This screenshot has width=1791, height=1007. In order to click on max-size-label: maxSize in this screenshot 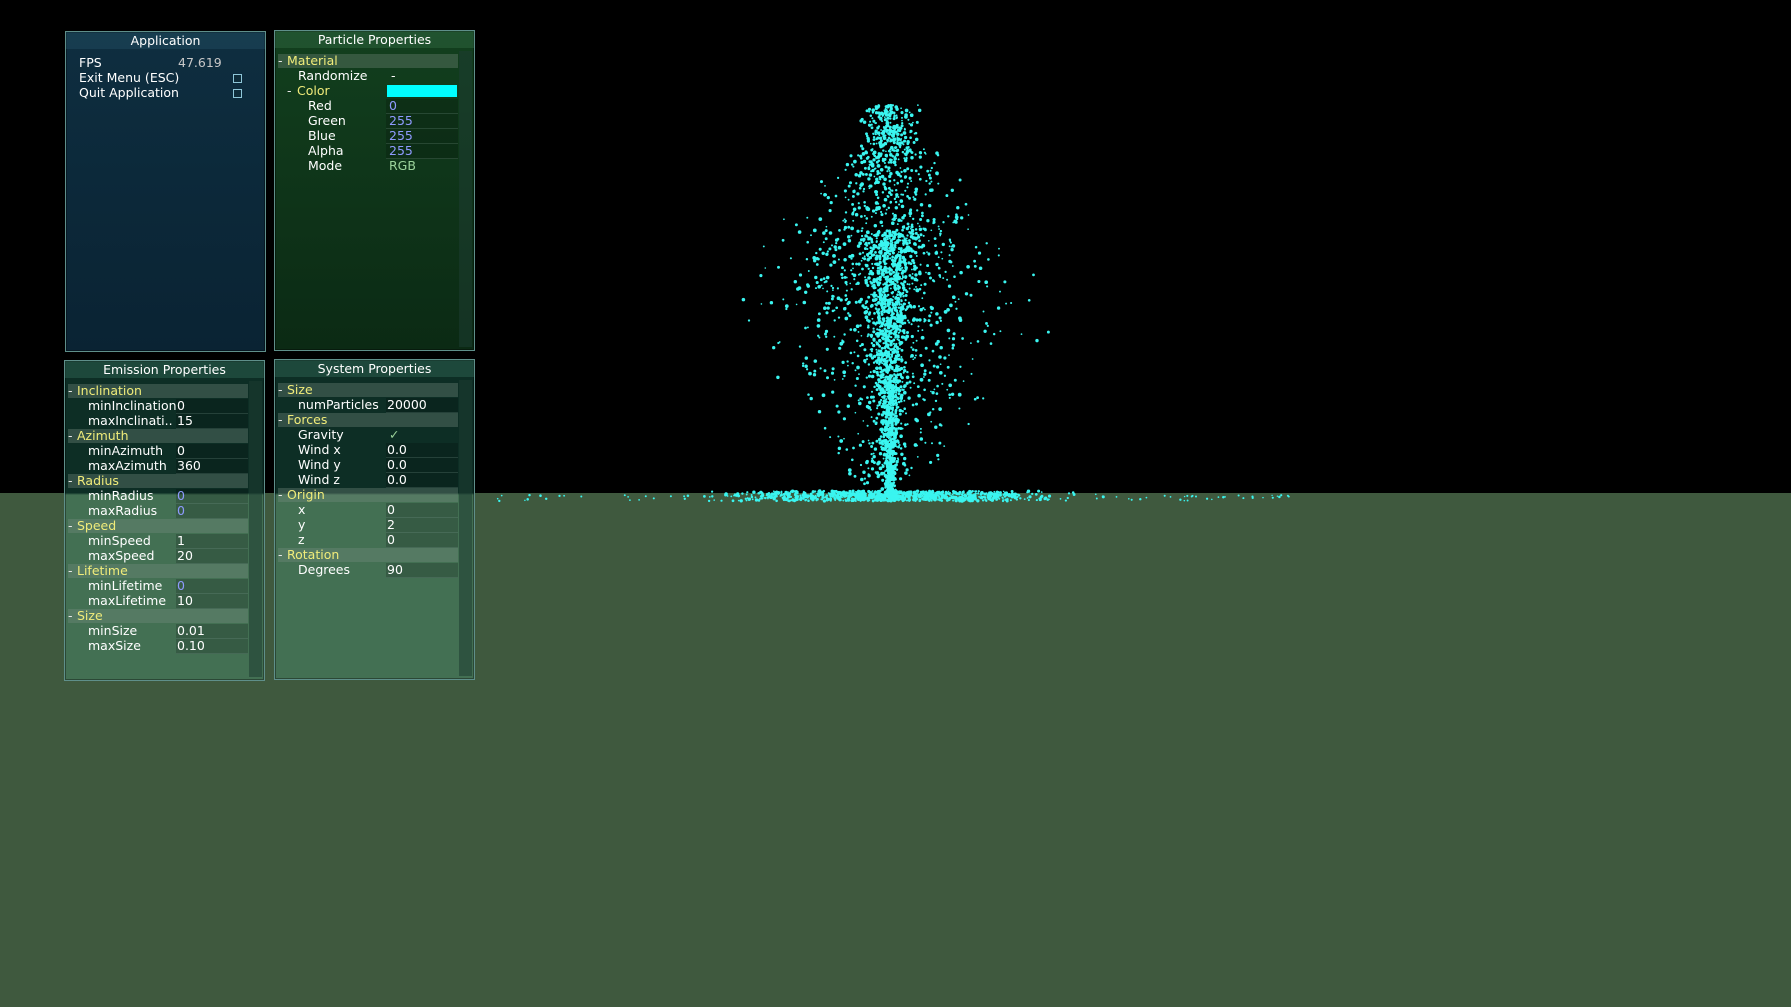, I will do `click(114, 645)`.